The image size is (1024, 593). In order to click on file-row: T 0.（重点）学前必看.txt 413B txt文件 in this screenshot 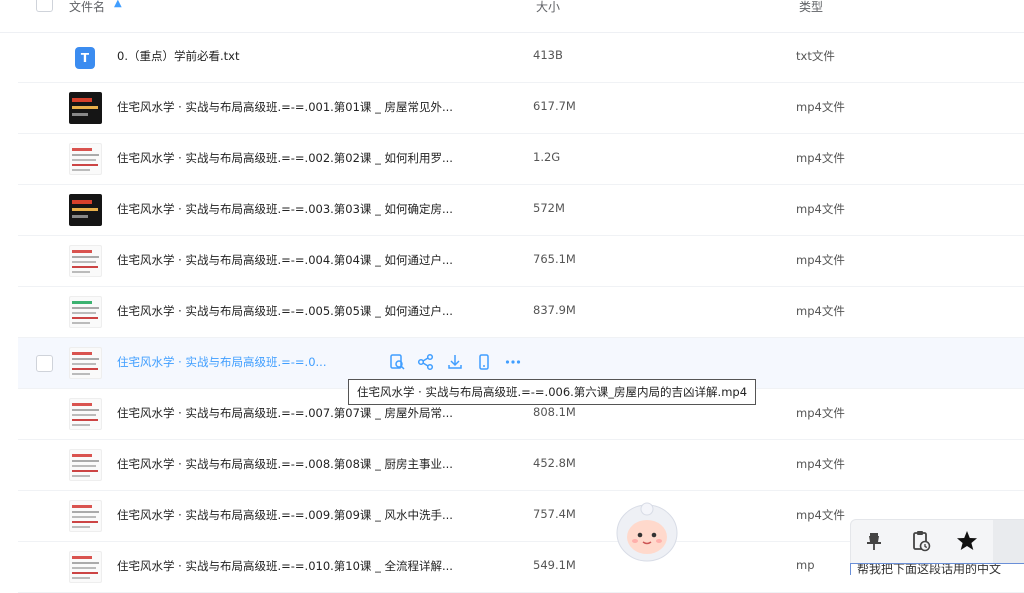, I will do `click(521, 57)`.